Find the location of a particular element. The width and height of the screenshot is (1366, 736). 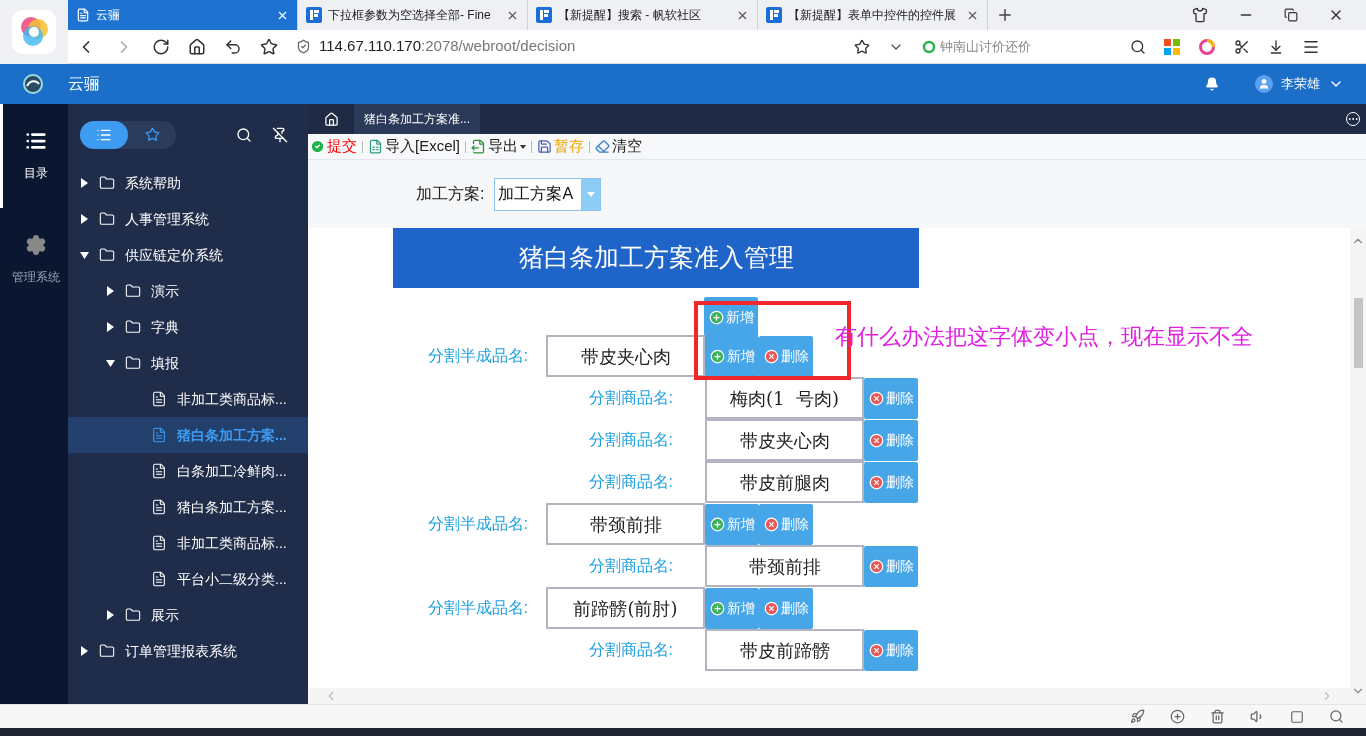

download-icon is located at coordinates (1276, 46).